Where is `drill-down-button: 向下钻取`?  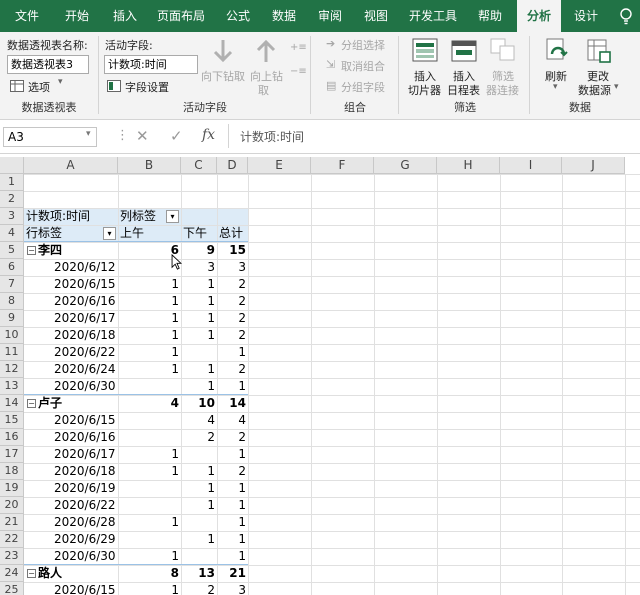 drill-down-button: 向下钻取 is located at coordinates (223, 76).